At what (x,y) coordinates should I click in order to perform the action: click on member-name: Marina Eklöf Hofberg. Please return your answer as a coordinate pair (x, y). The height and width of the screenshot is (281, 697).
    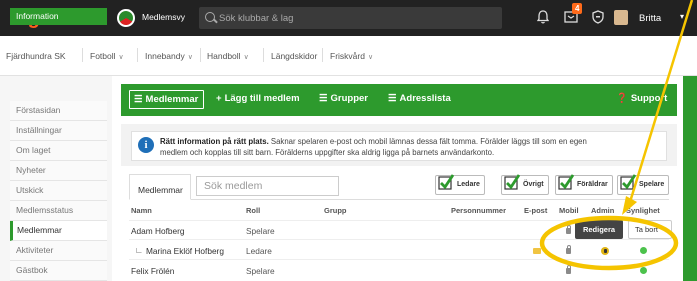
    Looking at the image, I should click on (185, 251).